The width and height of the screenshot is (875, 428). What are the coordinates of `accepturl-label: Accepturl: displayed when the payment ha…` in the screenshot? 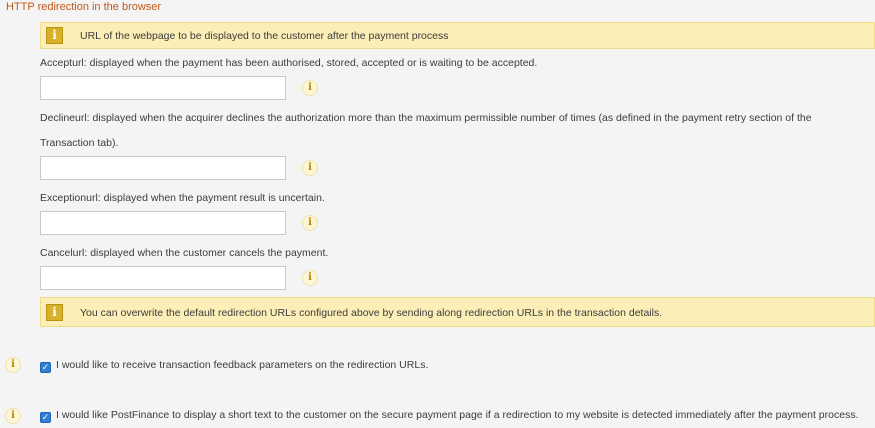 It's located at (289, 63).